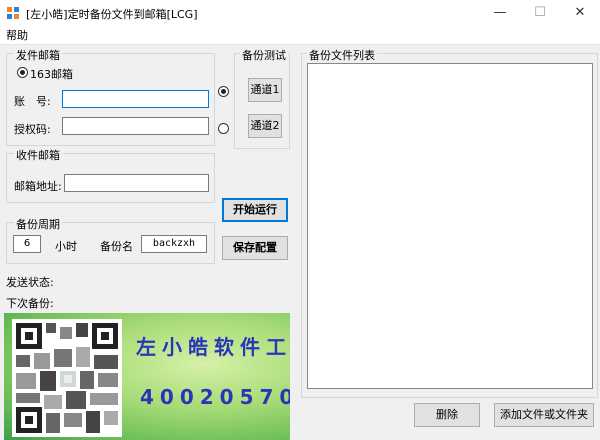 The width and height of the screenshot is (600, 440). I want to click on hours-input: 6, so click(27, 244).